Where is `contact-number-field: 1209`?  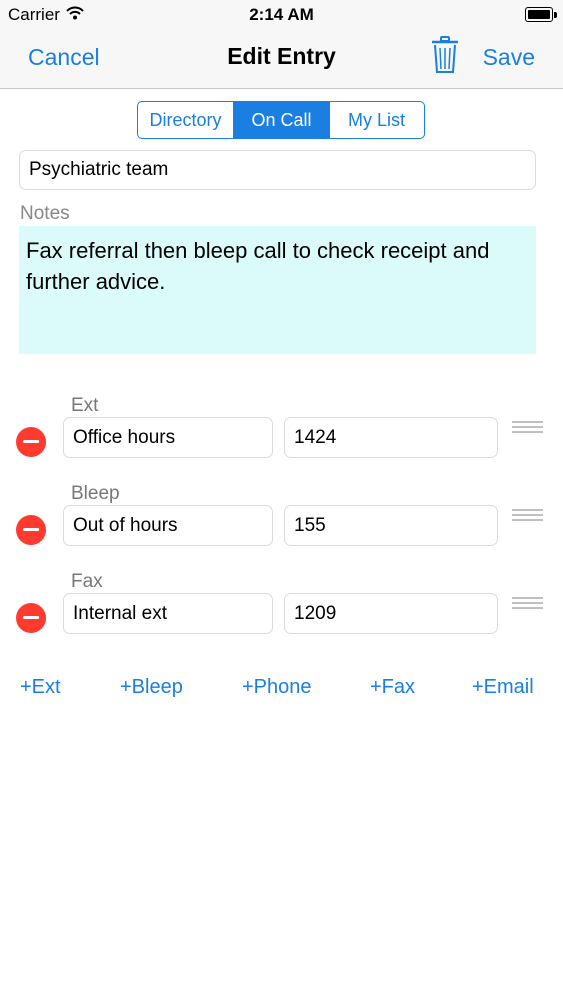
contact-number-field: 1209 is located at coordinates (391, 613).